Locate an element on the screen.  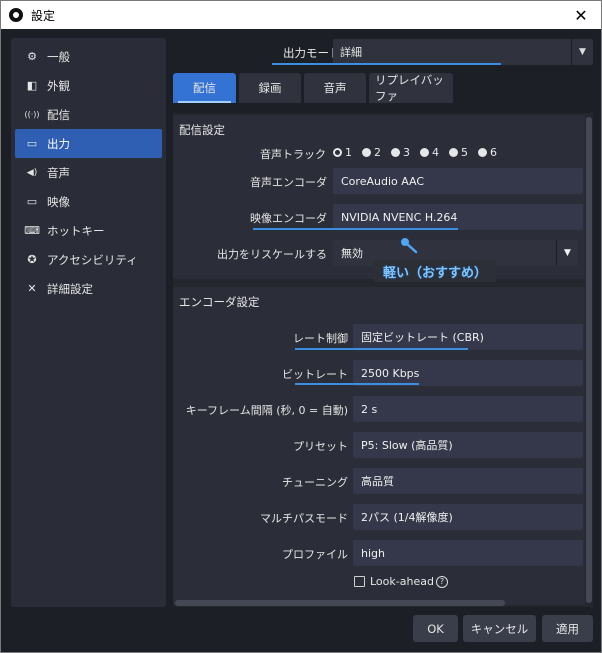
output-mode-label: 出力モード is located at coordinates (312, 53).